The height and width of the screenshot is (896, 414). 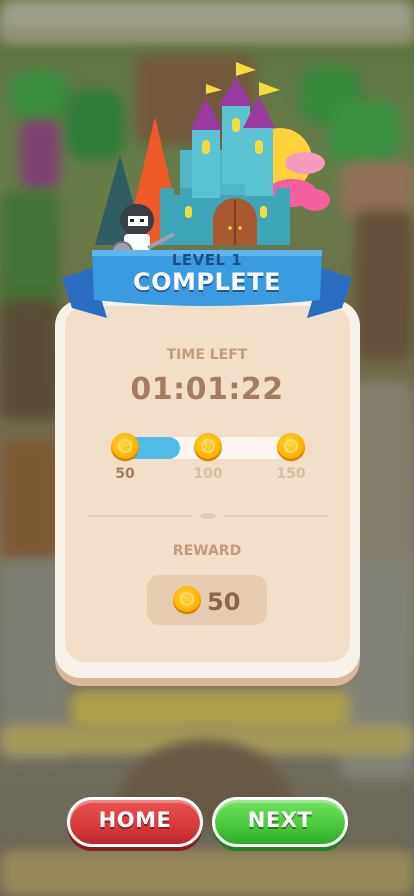 I want to click on milestone-label: 100, so click(x=208, y=474).